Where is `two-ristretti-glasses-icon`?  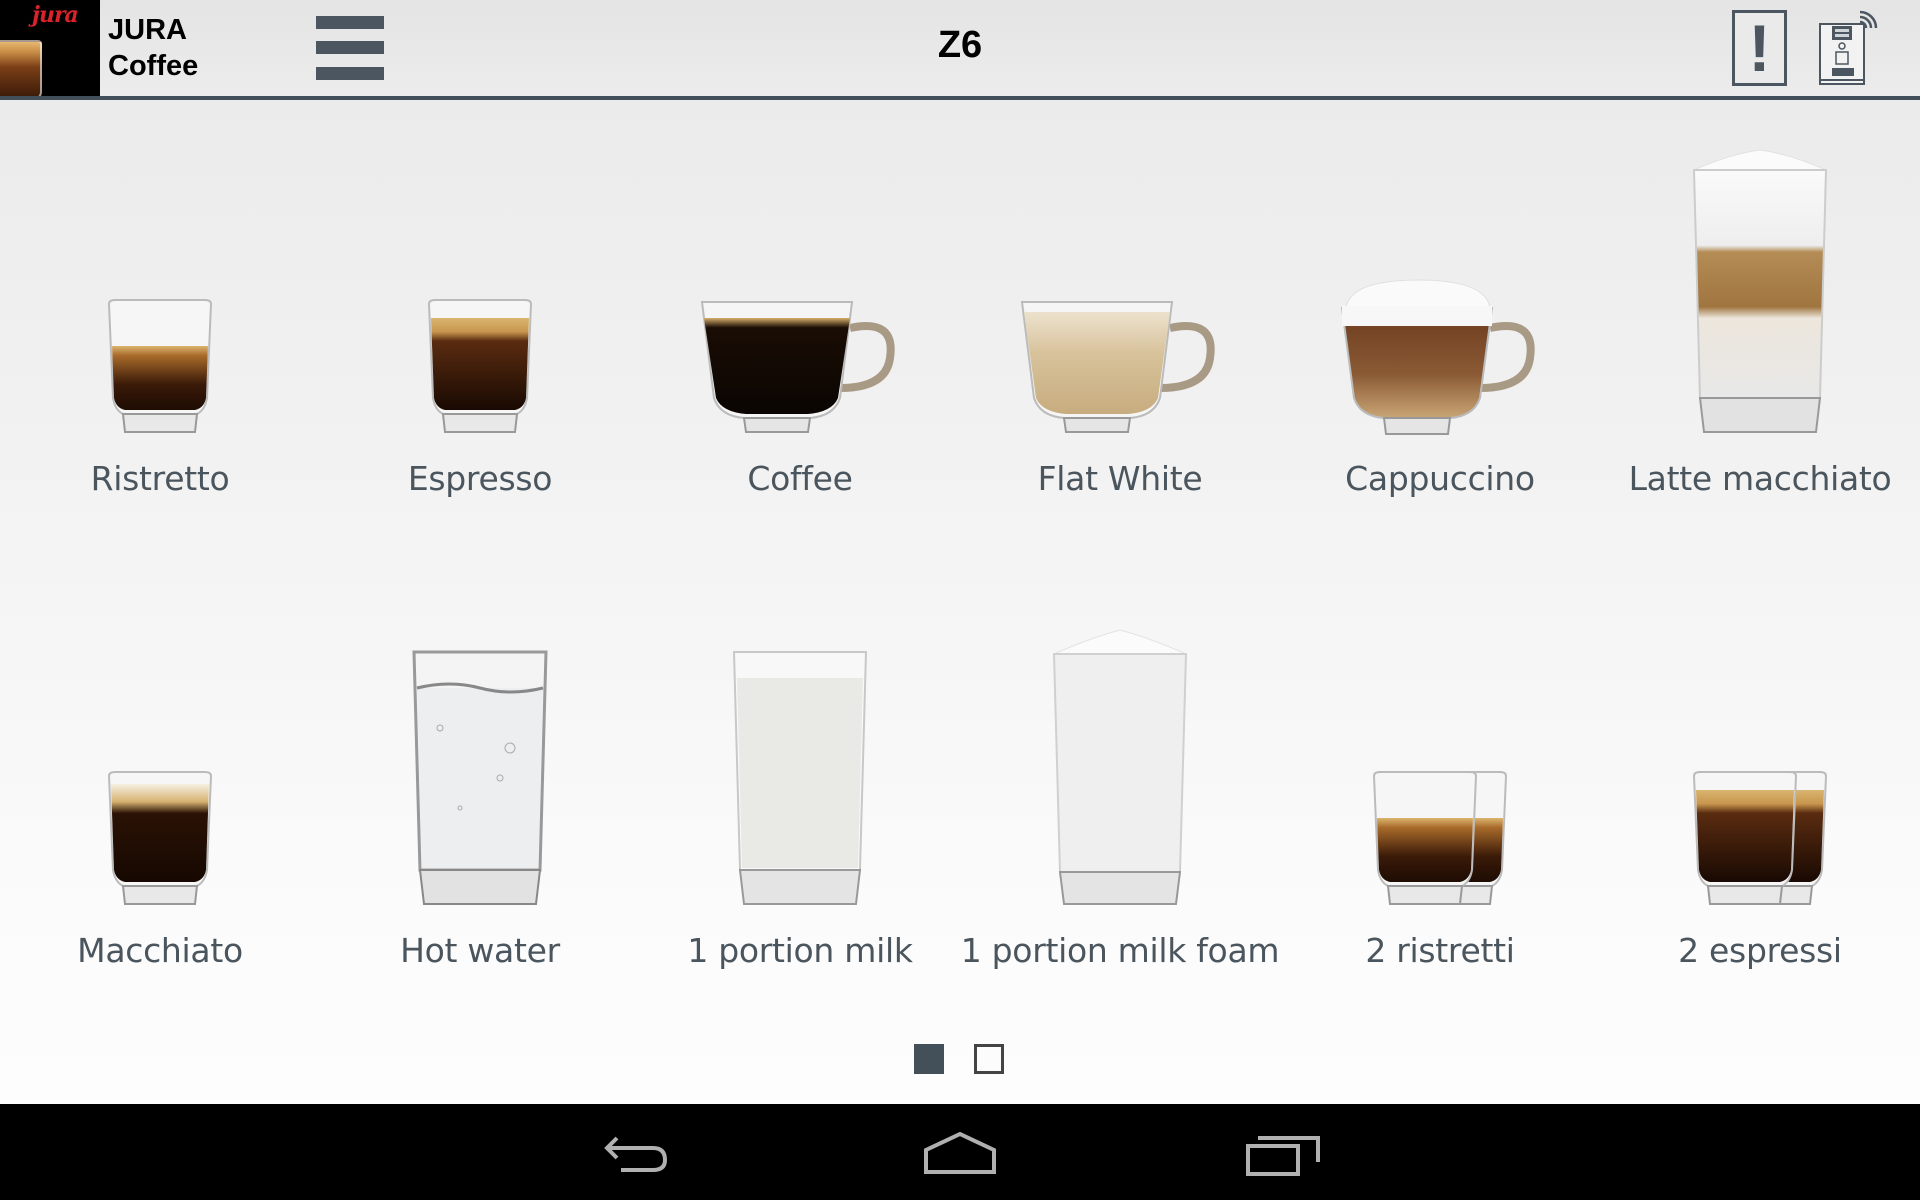 two-ristretti-glasses-icon is located at coordinates (1440, 760).